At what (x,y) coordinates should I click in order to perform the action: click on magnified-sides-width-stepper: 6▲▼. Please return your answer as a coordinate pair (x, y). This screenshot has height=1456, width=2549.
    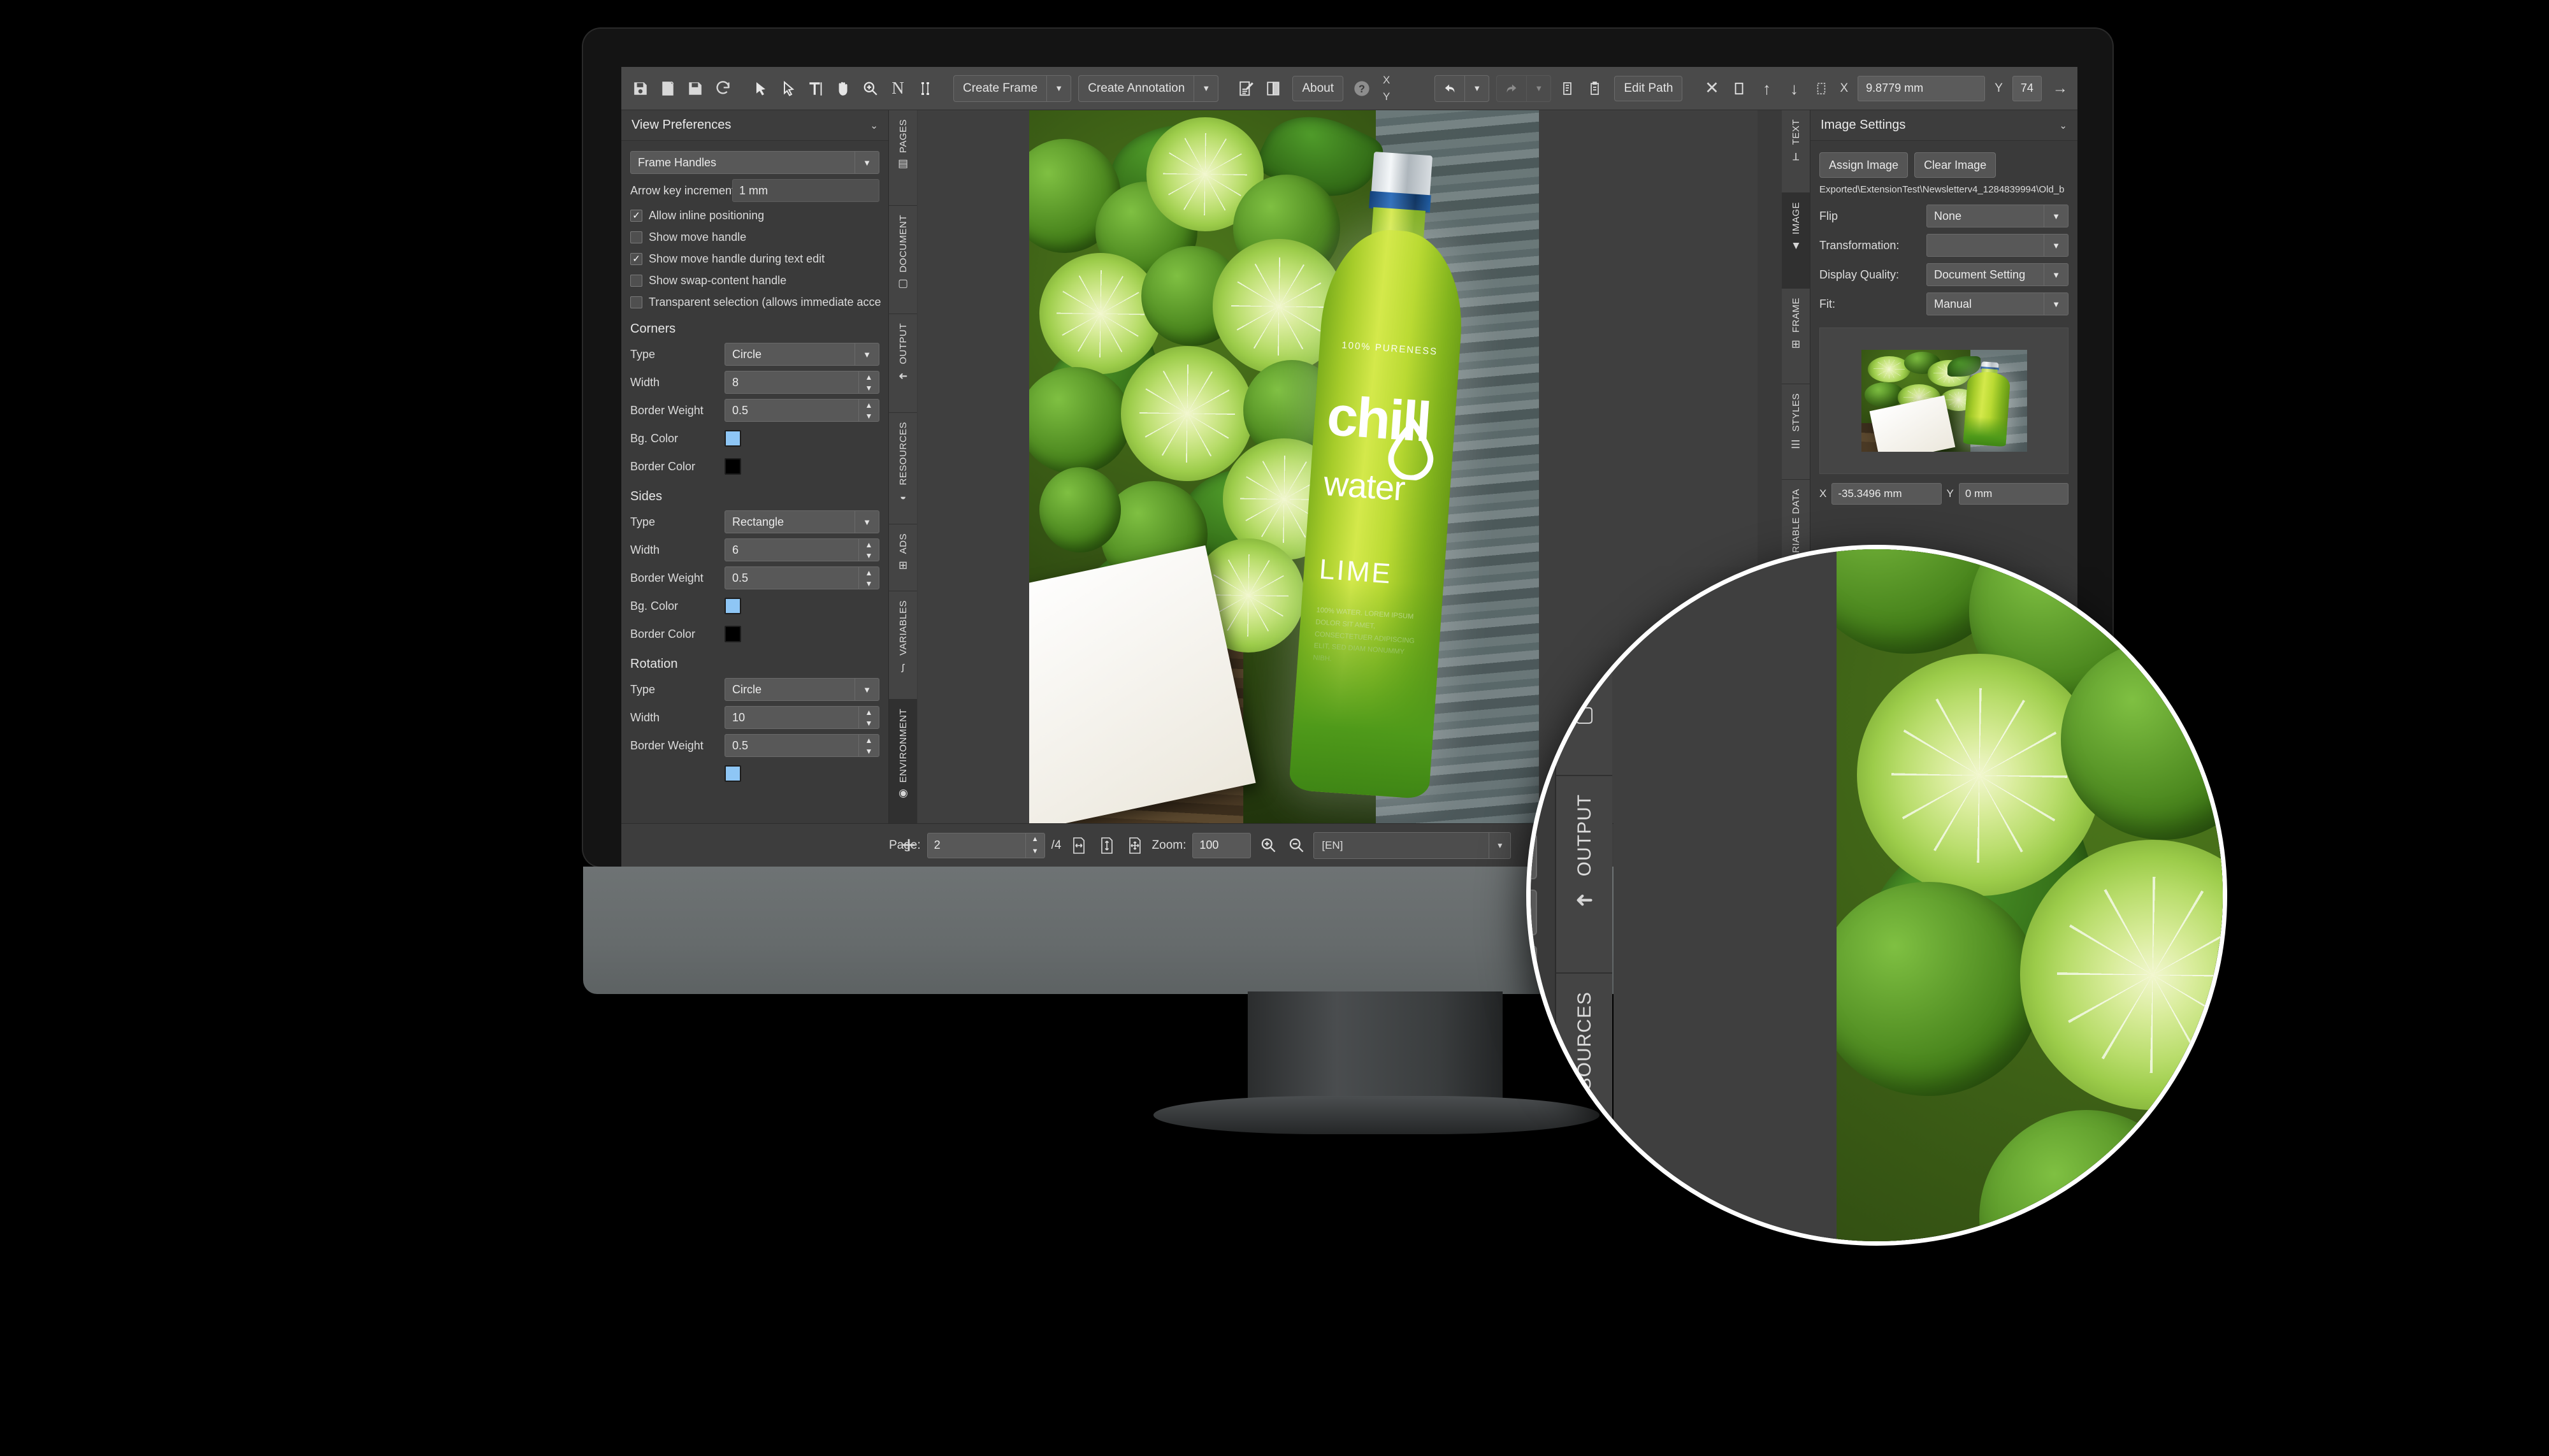
    Looking at the image, I should click on (1534, 1233).